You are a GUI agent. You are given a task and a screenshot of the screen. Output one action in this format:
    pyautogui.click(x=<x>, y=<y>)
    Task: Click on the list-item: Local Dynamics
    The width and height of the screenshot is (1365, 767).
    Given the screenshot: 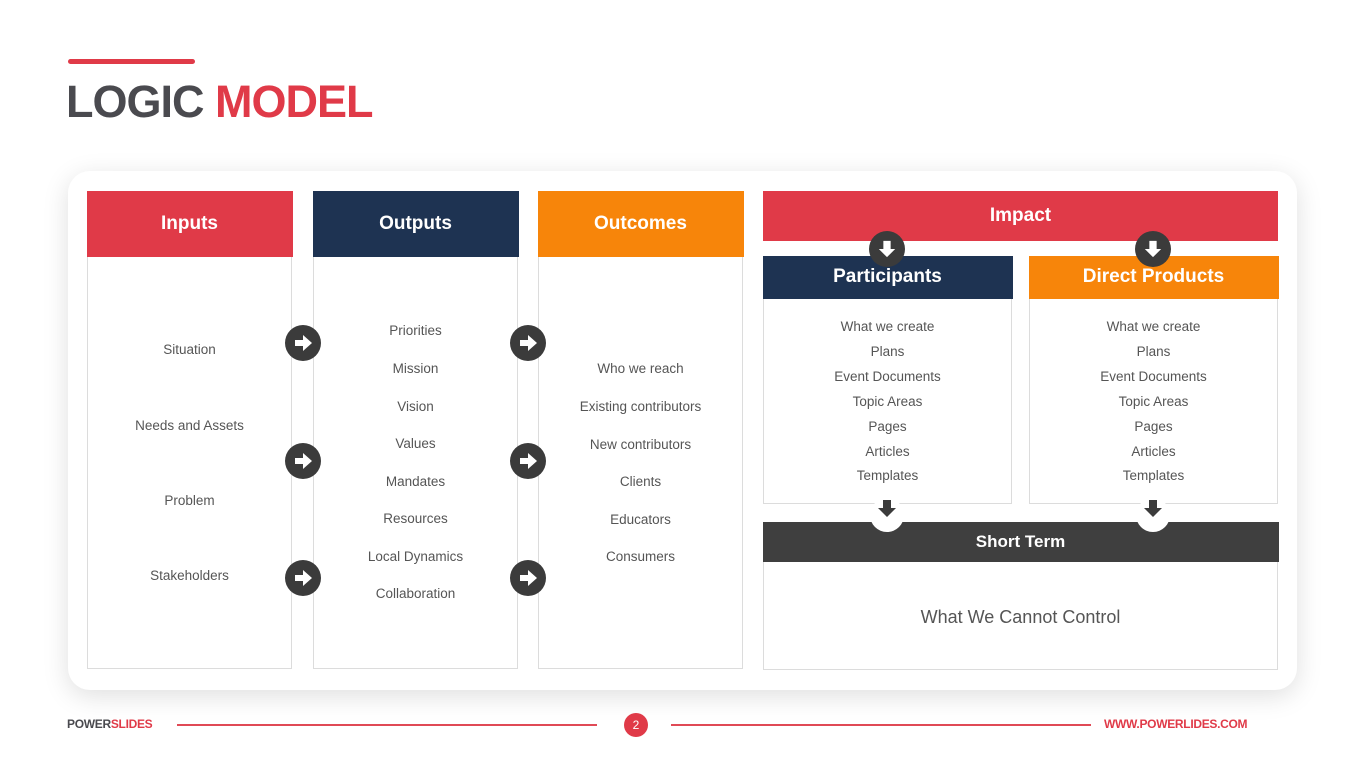 What is the action you would take?
    pyautogui.click(x=415, y=556)
    